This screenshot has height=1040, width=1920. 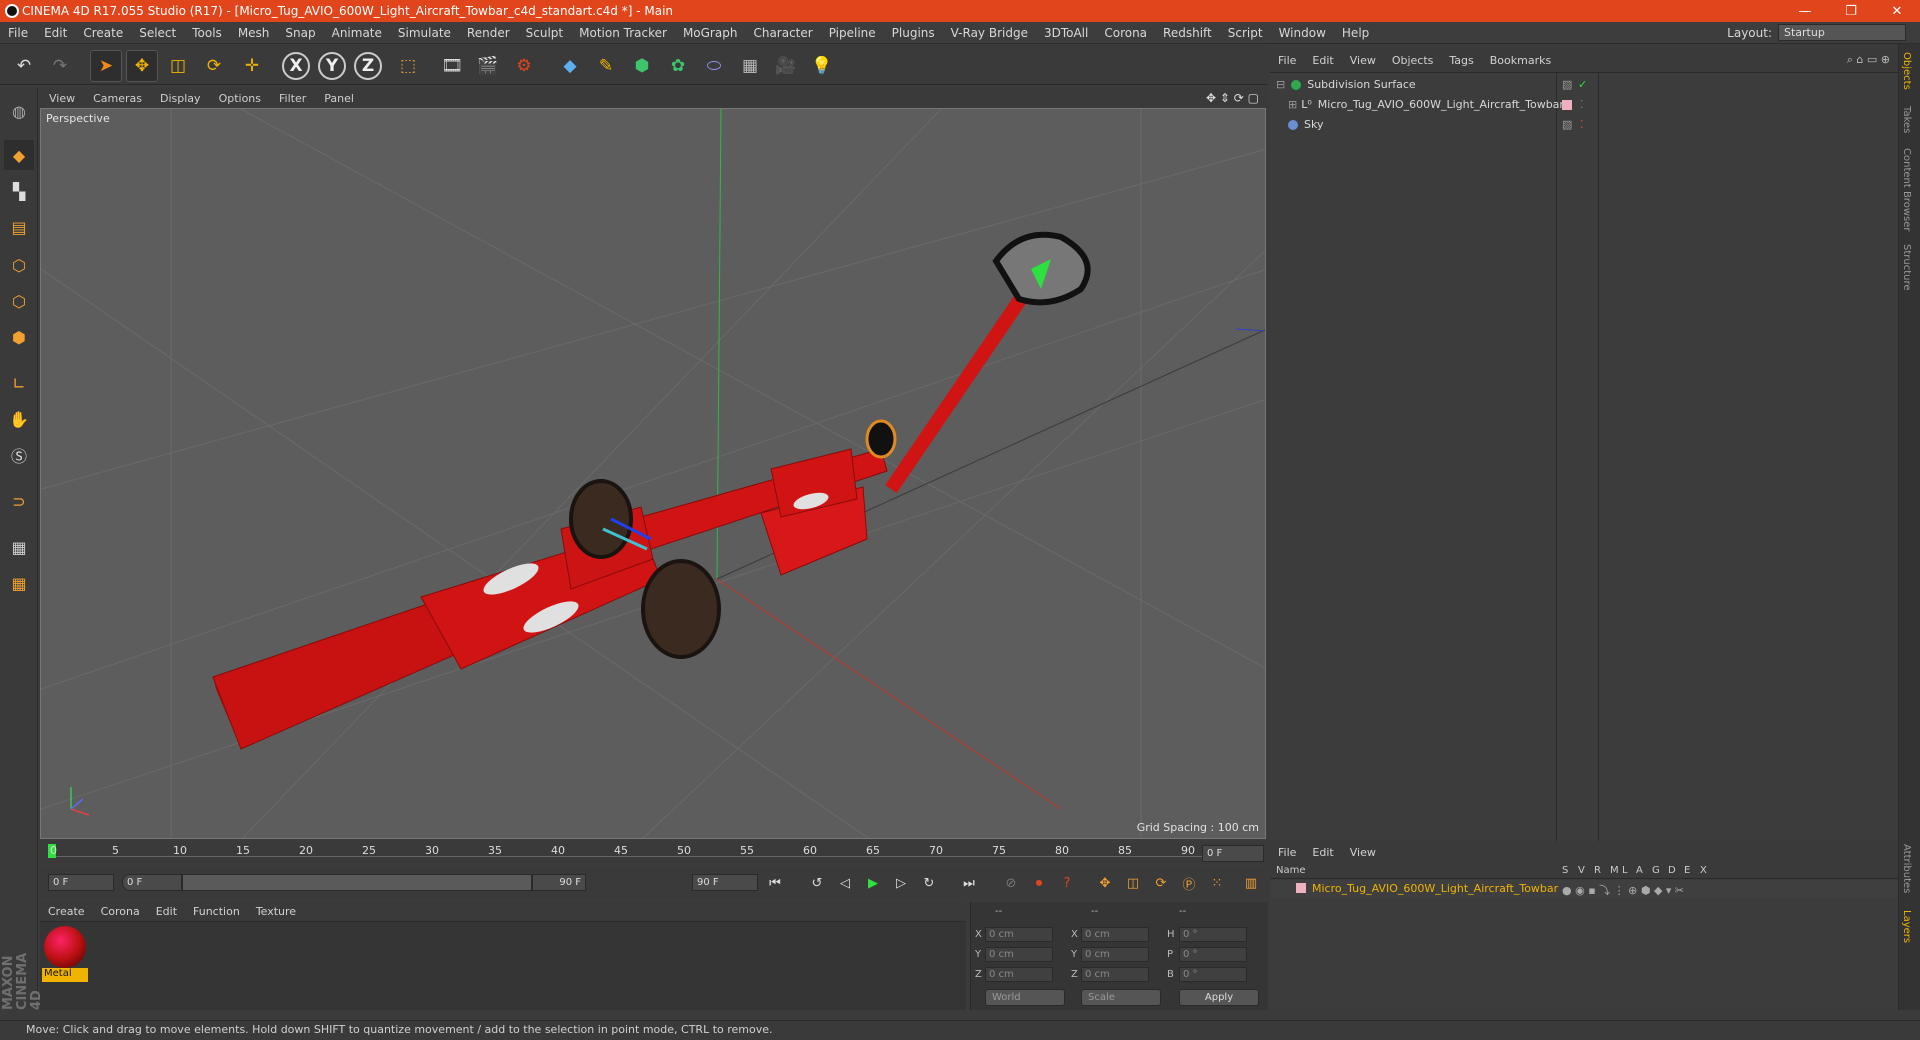 I want to click on mat-menu-texture: Texture, so click(x=276, y=911).